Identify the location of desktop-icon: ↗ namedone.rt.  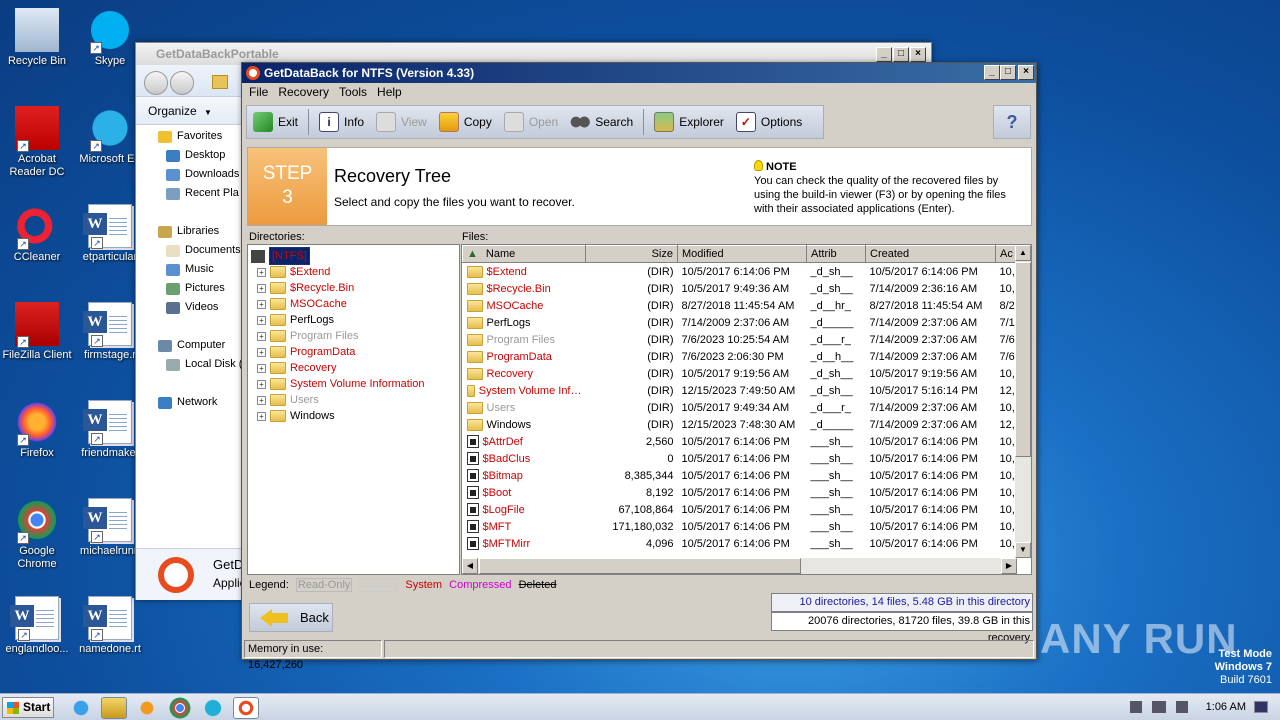
(110, 626).